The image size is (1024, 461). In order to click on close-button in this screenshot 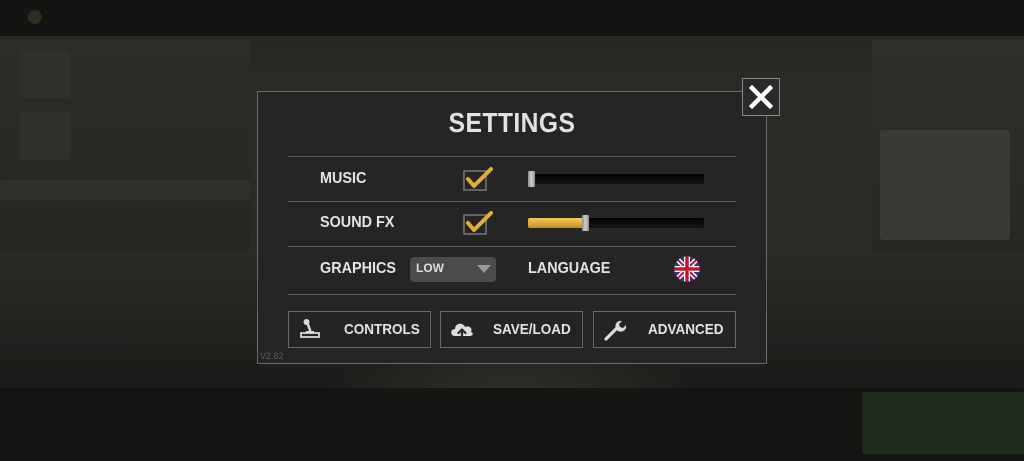, I will do `click(761, 97)`.